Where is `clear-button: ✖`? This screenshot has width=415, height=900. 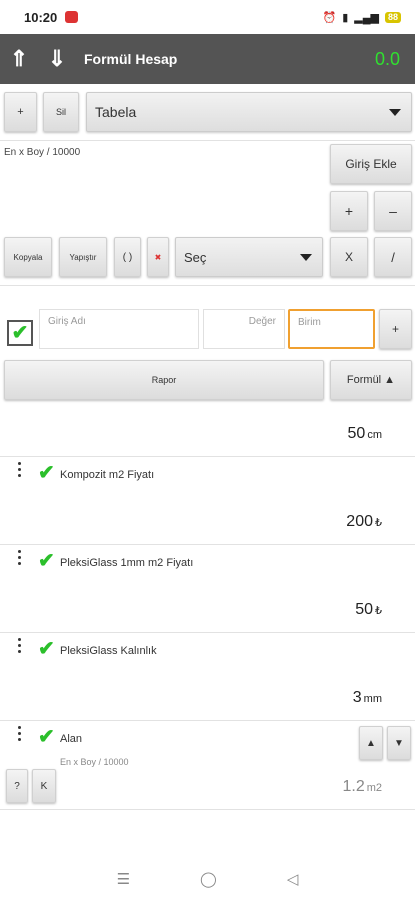
clear-button: ✖ is located at coordinates (158, 257).